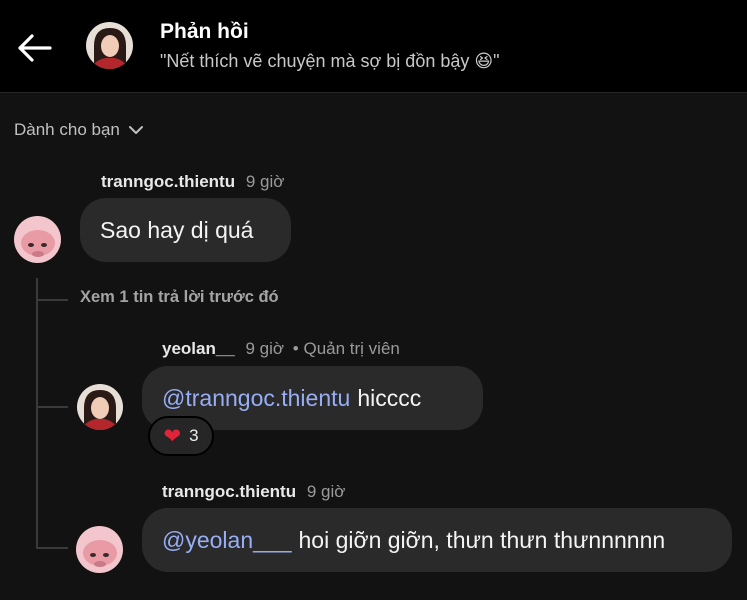 The image size is (747, 600). I want to click on sort-dropdown: Dành cho bạn, so click(79, 130).